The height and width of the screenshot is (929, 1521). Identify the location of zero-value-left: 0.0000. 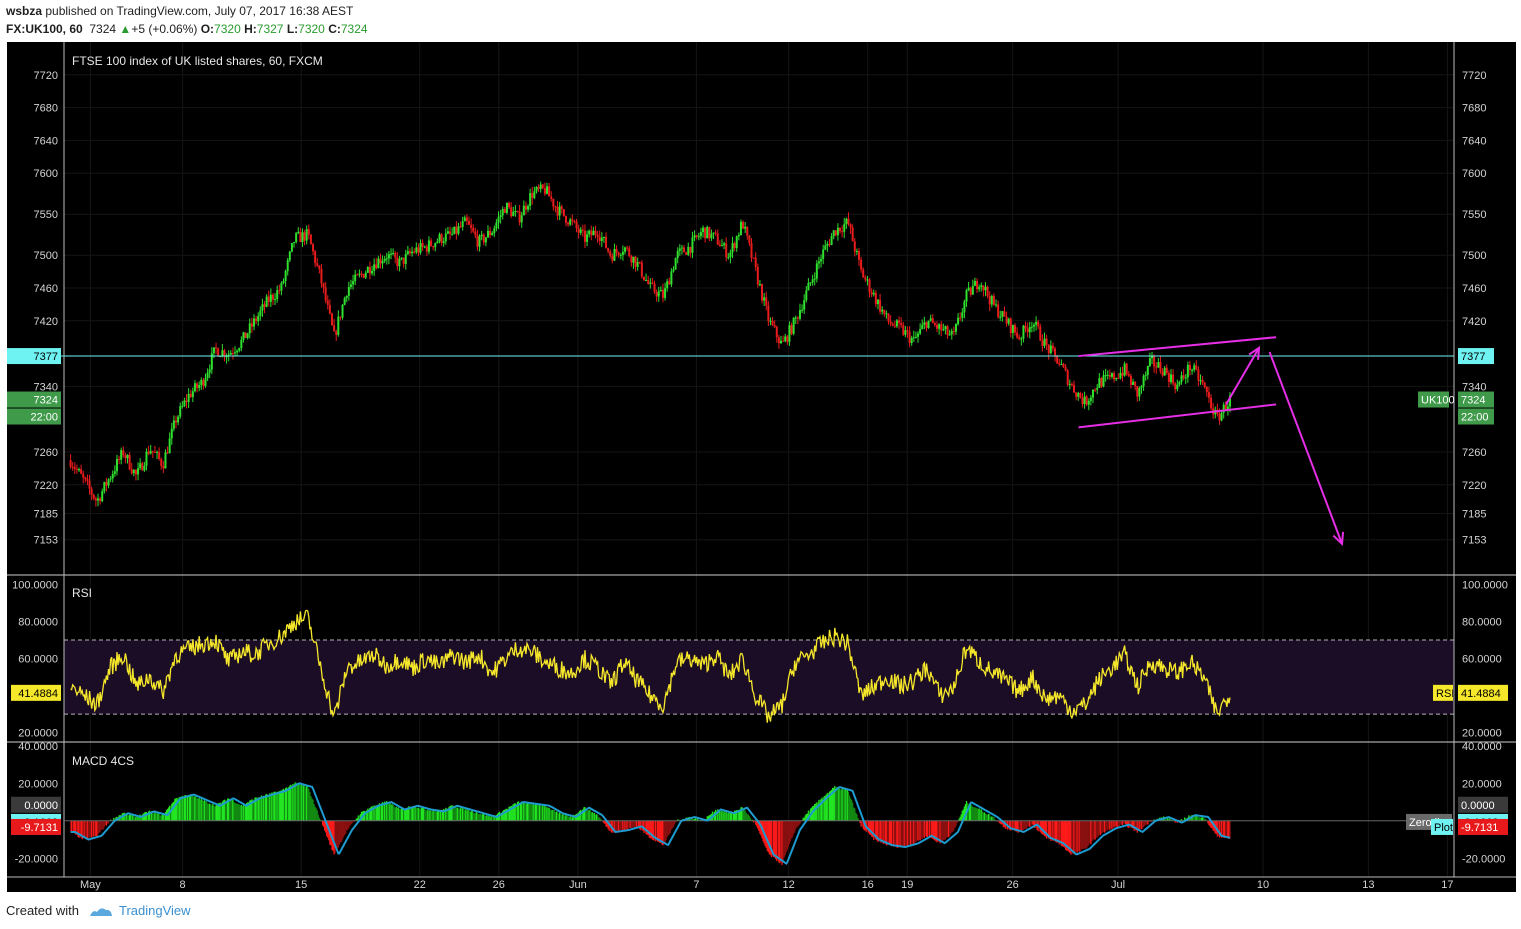
(41, 806).